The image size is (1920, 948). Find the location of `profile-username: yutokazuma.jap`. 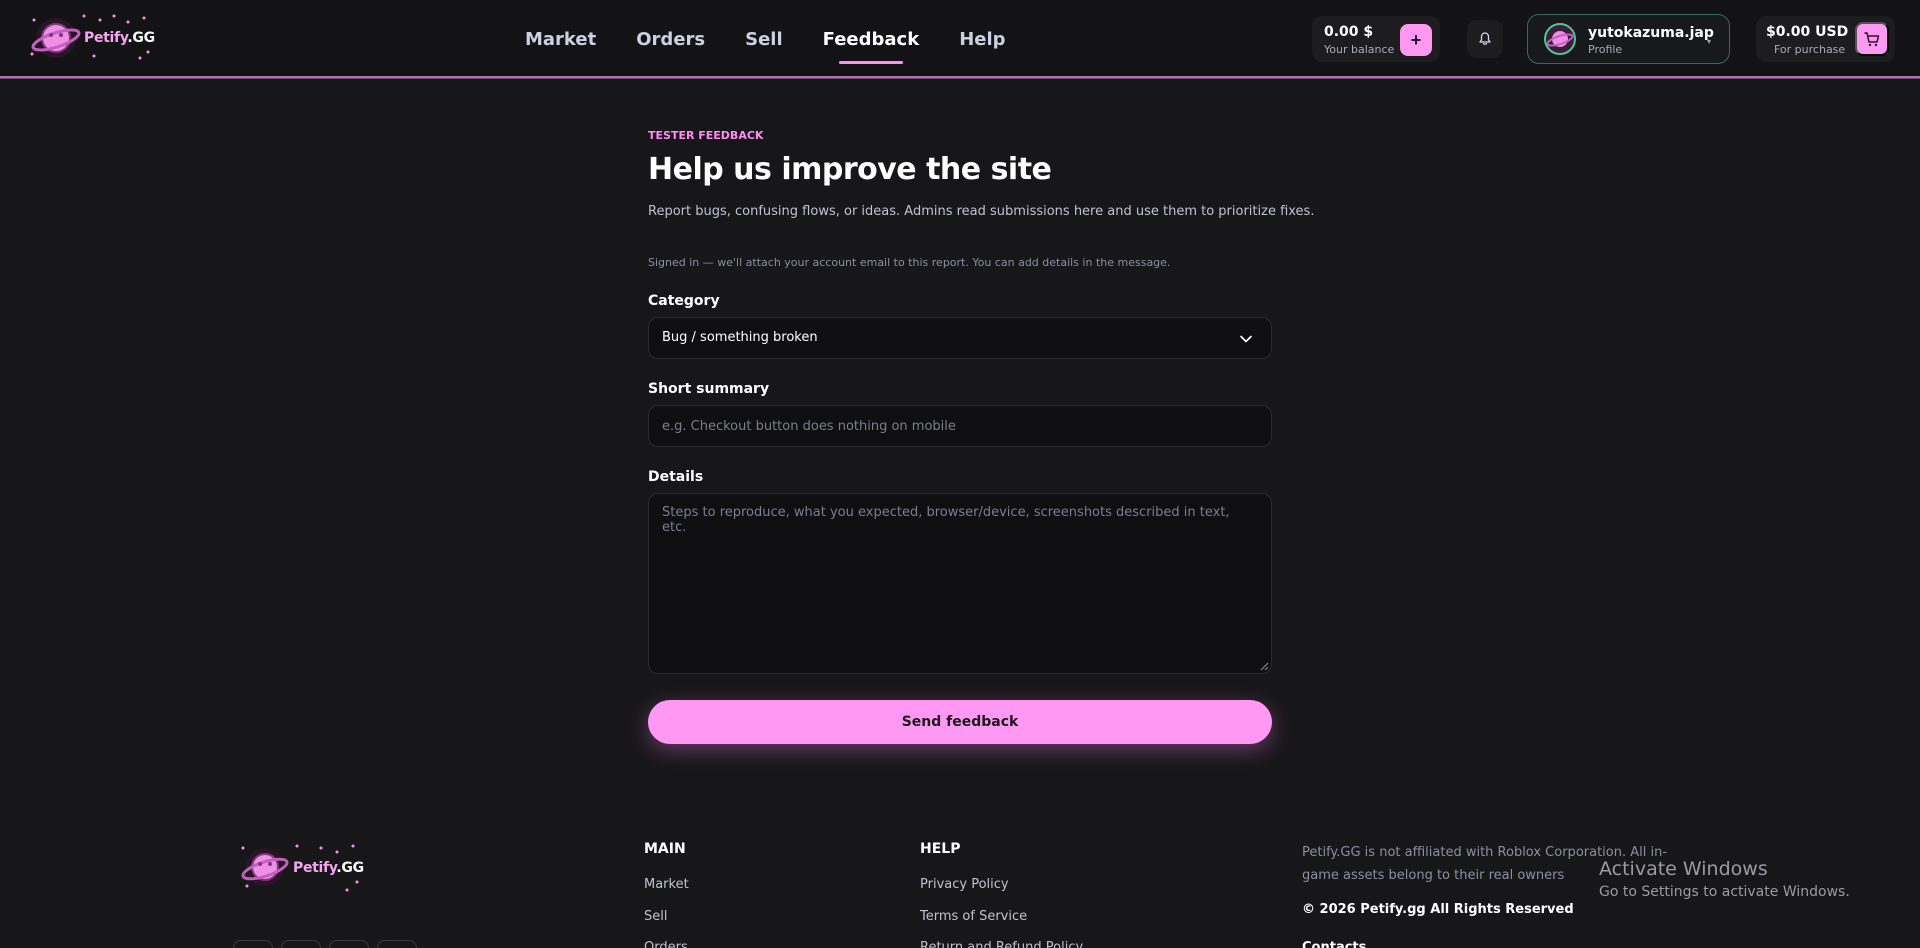

profile-username: yutokazuma.jap is located at coordinates (1651, 33).